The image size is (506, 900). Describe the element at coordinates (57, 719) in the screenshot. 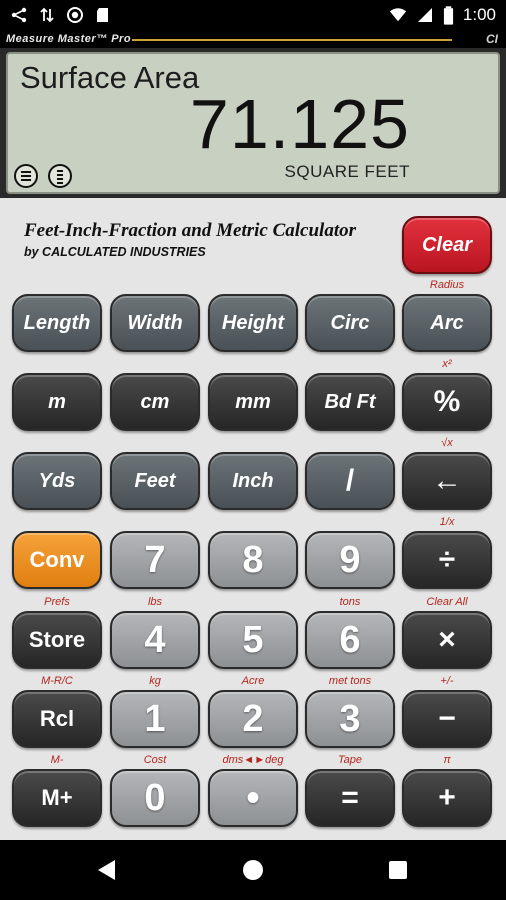

I see `key-rcl: Rcl` at that location.